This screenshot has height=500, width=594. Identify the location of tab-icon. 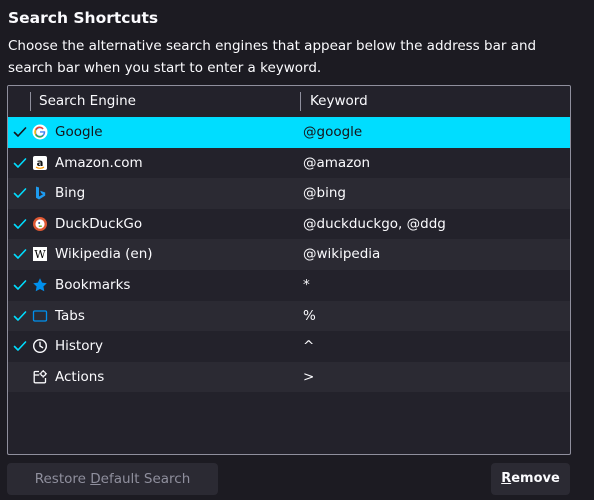
(40, 316).